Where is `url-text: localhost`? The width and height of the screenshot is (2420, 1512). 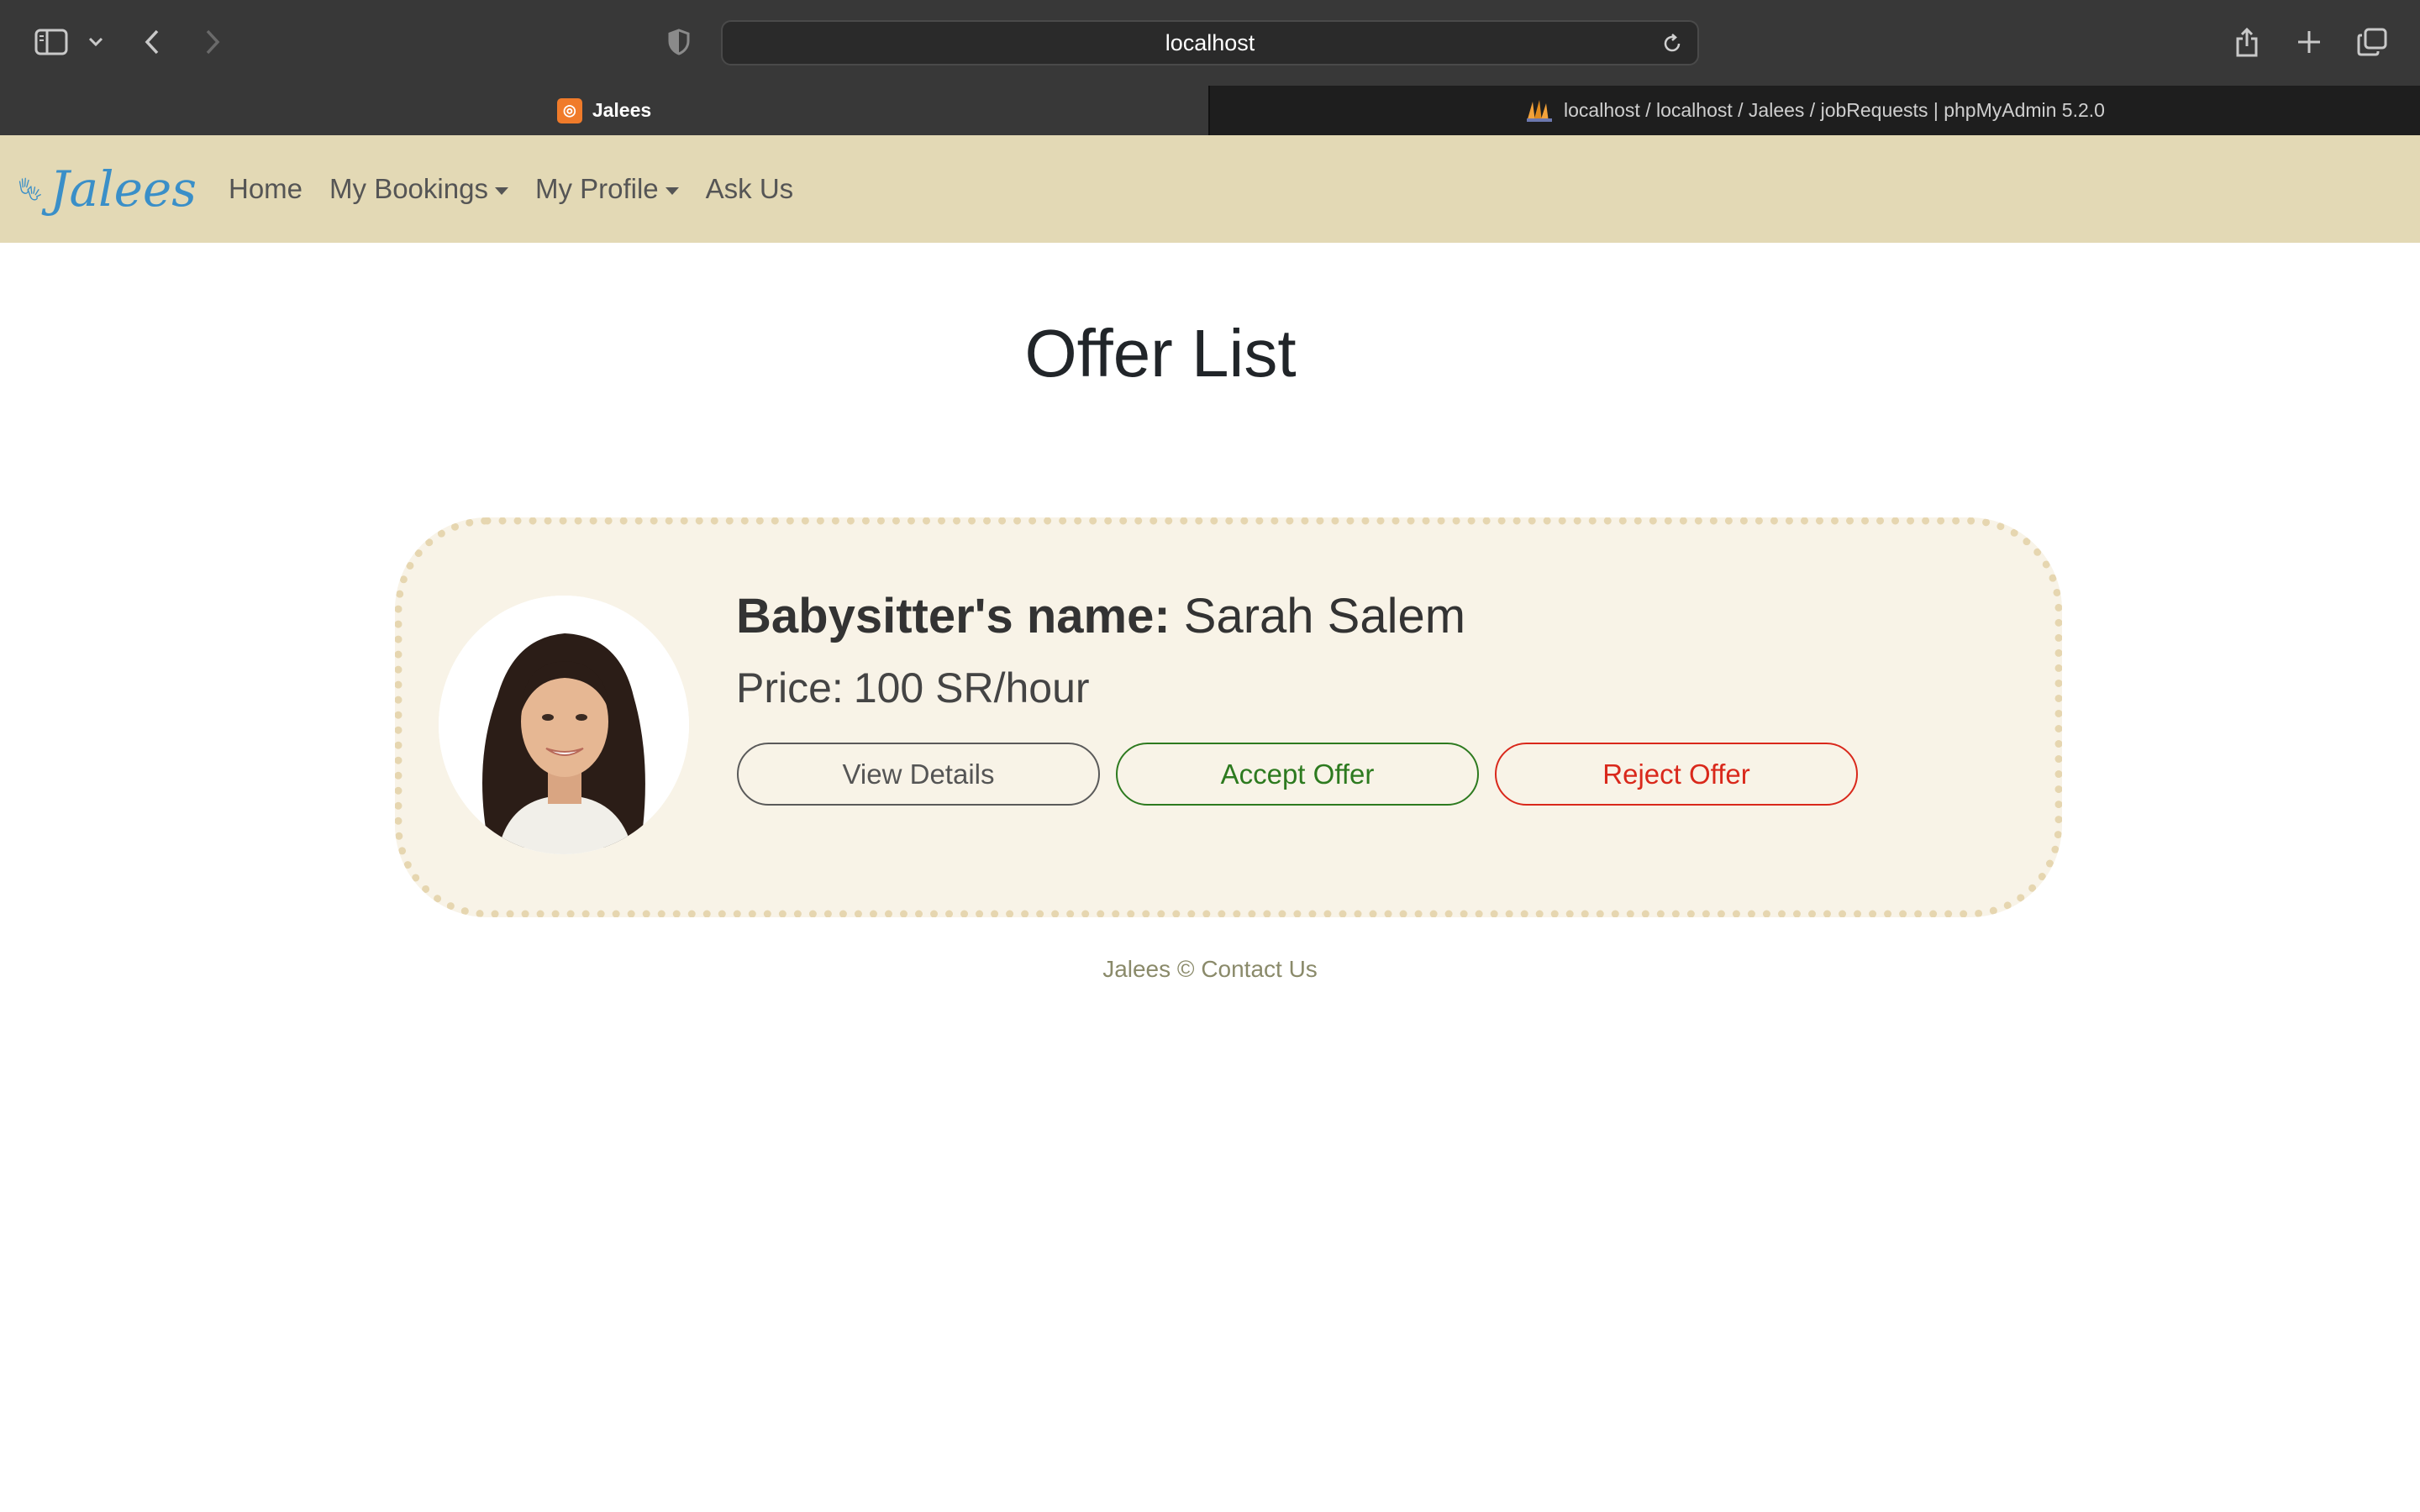 url-text: localhost is located at coordinates (1210, 42).